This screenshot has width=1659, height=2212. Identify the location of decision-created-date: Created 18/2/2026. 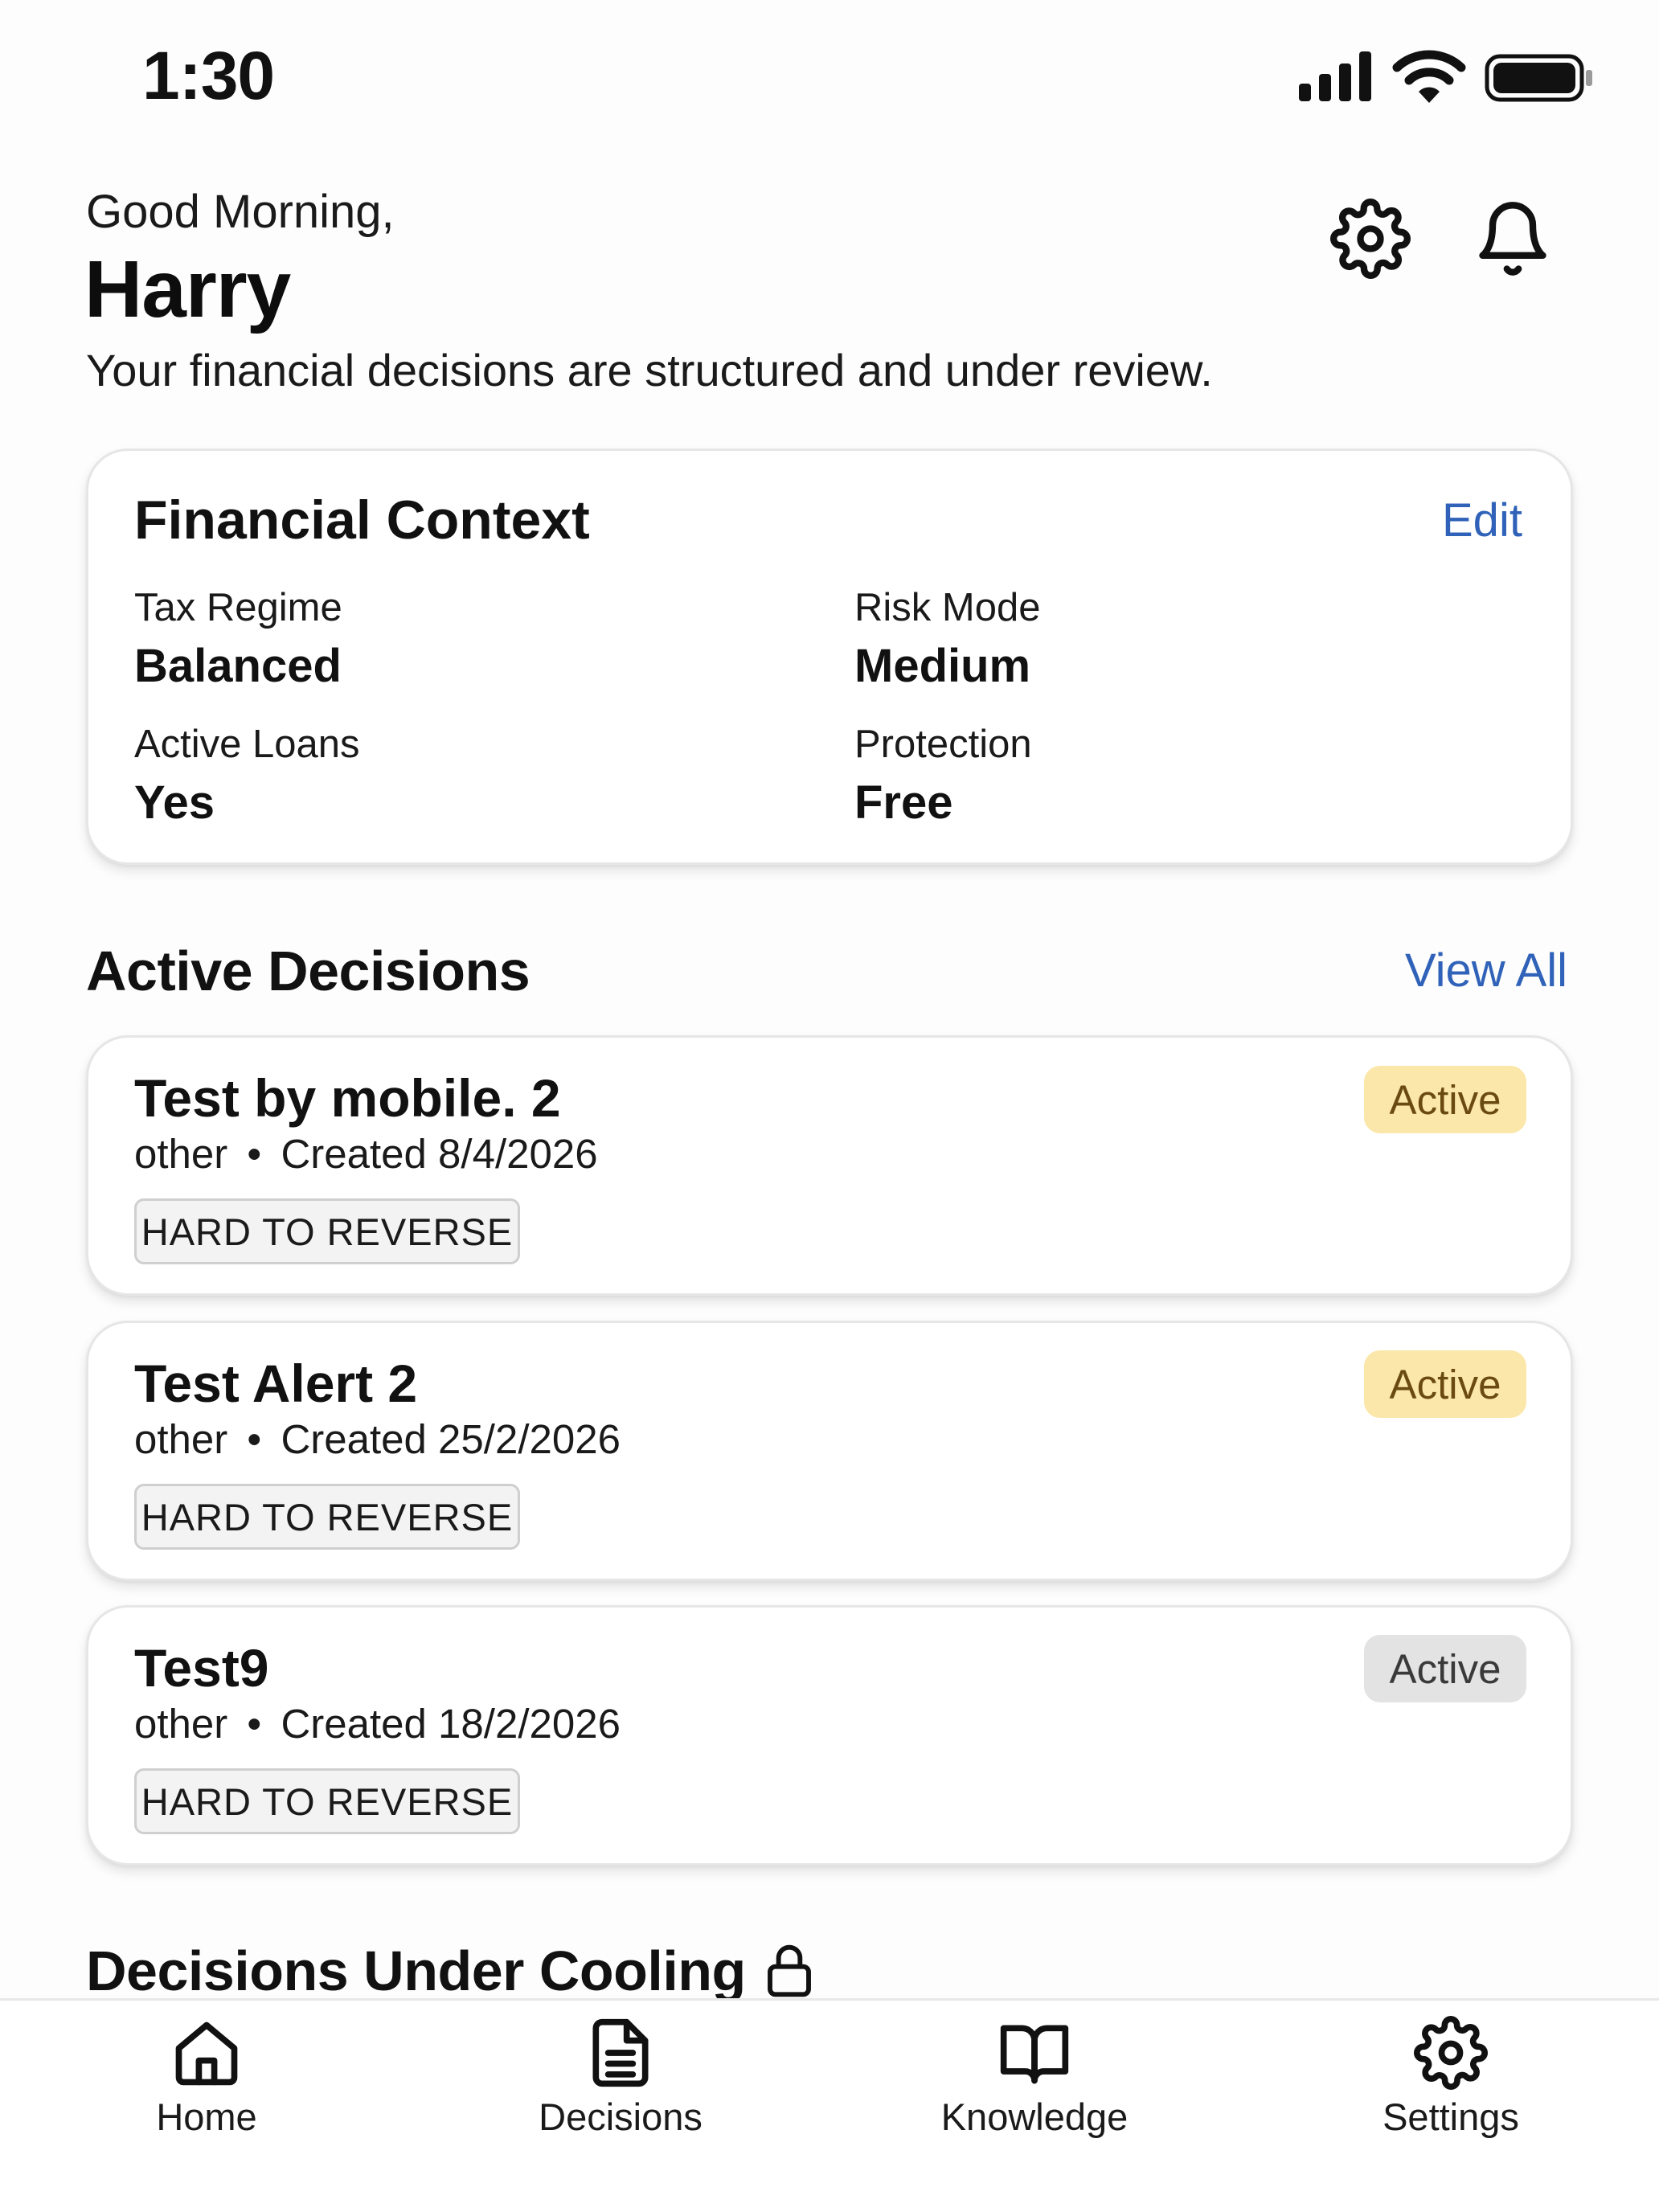
(451, 1724).